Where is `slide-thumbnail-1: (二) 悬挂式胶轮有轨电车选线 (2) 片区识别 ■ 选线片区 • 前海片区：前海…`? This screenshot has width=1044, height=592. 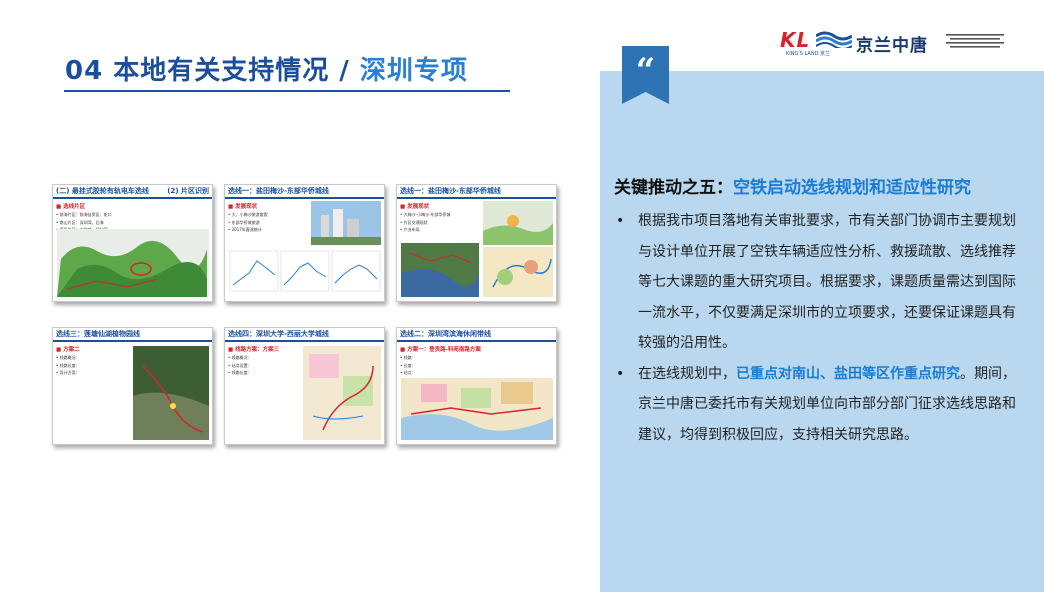
slide-thumbnail-1: (二) 悬挂式胶轮有轨电车选线 (2) 片区识别 ■ 选线片区 • 前海片区：前海… is located at coordinates (132, 243).